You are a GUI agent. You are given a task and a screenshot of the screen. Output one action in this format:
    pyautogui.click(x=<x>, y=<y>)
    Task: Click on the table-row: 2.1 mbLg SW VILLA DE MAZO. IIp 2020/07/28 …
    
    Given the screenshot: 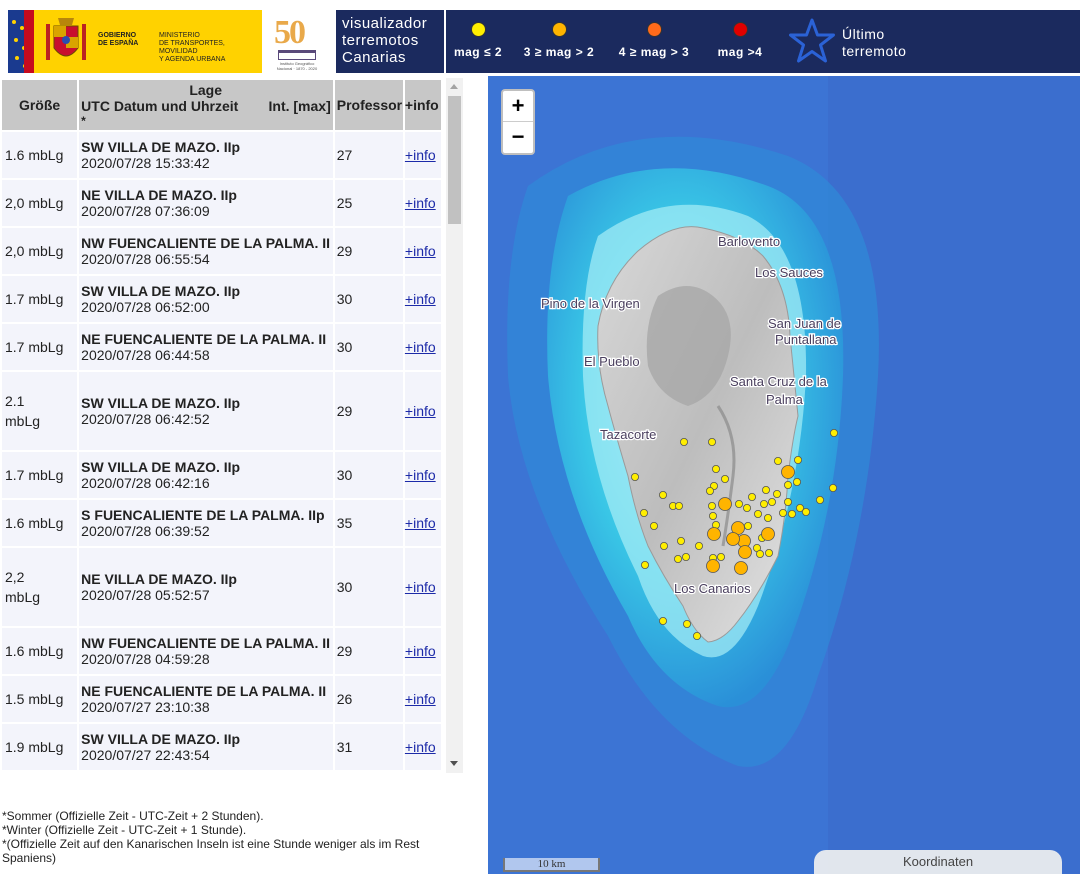 What is the action you would take?
    pyautogui.click(x=221, y=411)
    